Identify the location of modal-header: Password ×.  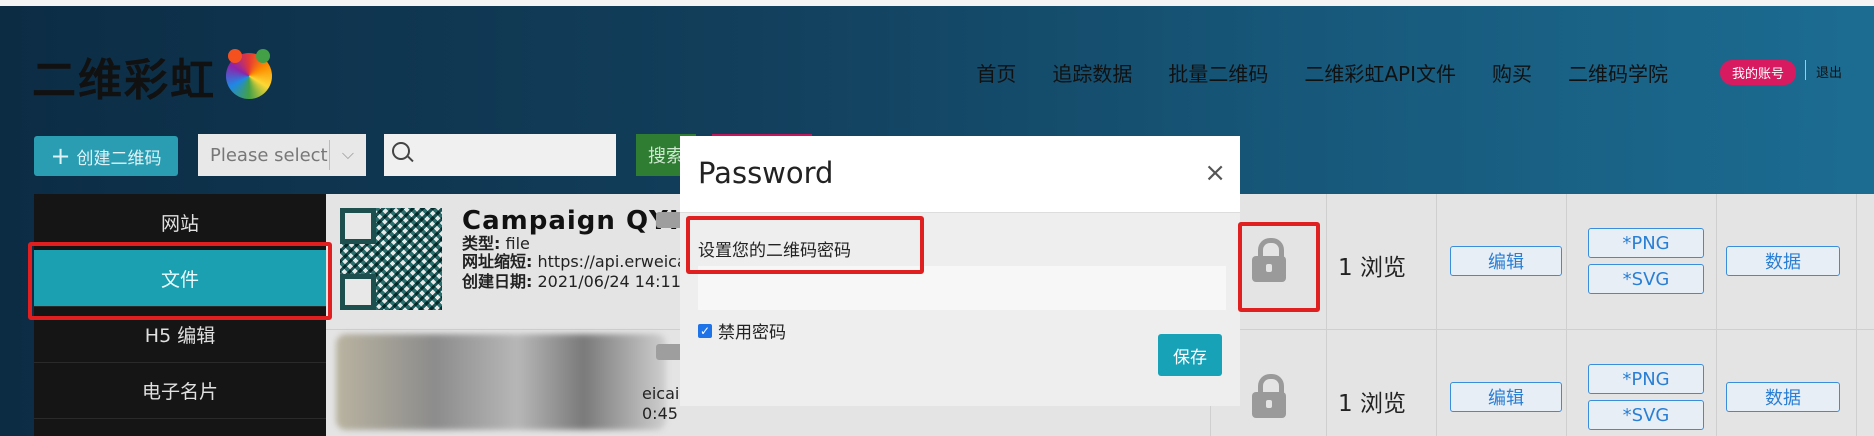
(960, 174).